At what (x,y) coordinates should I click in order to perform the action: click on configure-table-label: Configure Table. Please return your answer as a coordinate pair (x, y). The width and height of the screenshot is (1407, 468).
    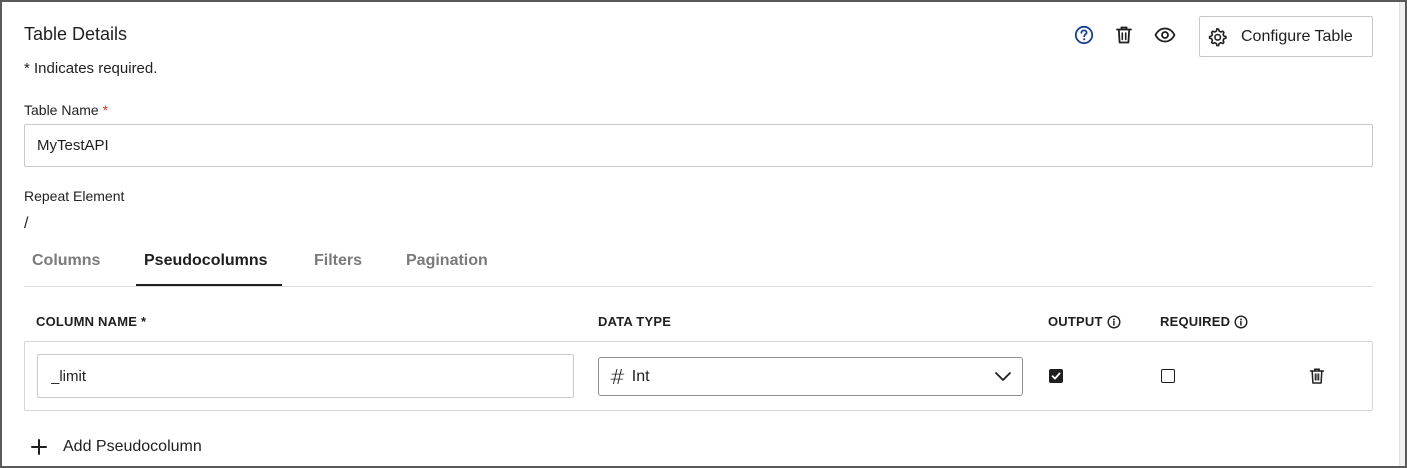
    Looking at the image, I should click on (1297, 36).